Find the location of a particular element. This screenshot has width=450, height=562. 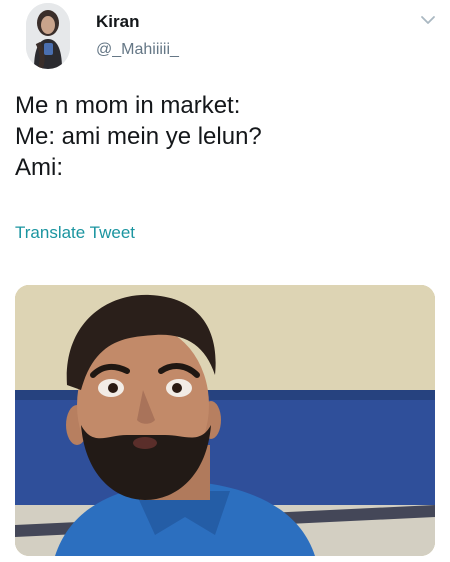

tweet-line: Me n mom in market: is located at coordinates (128, 105).